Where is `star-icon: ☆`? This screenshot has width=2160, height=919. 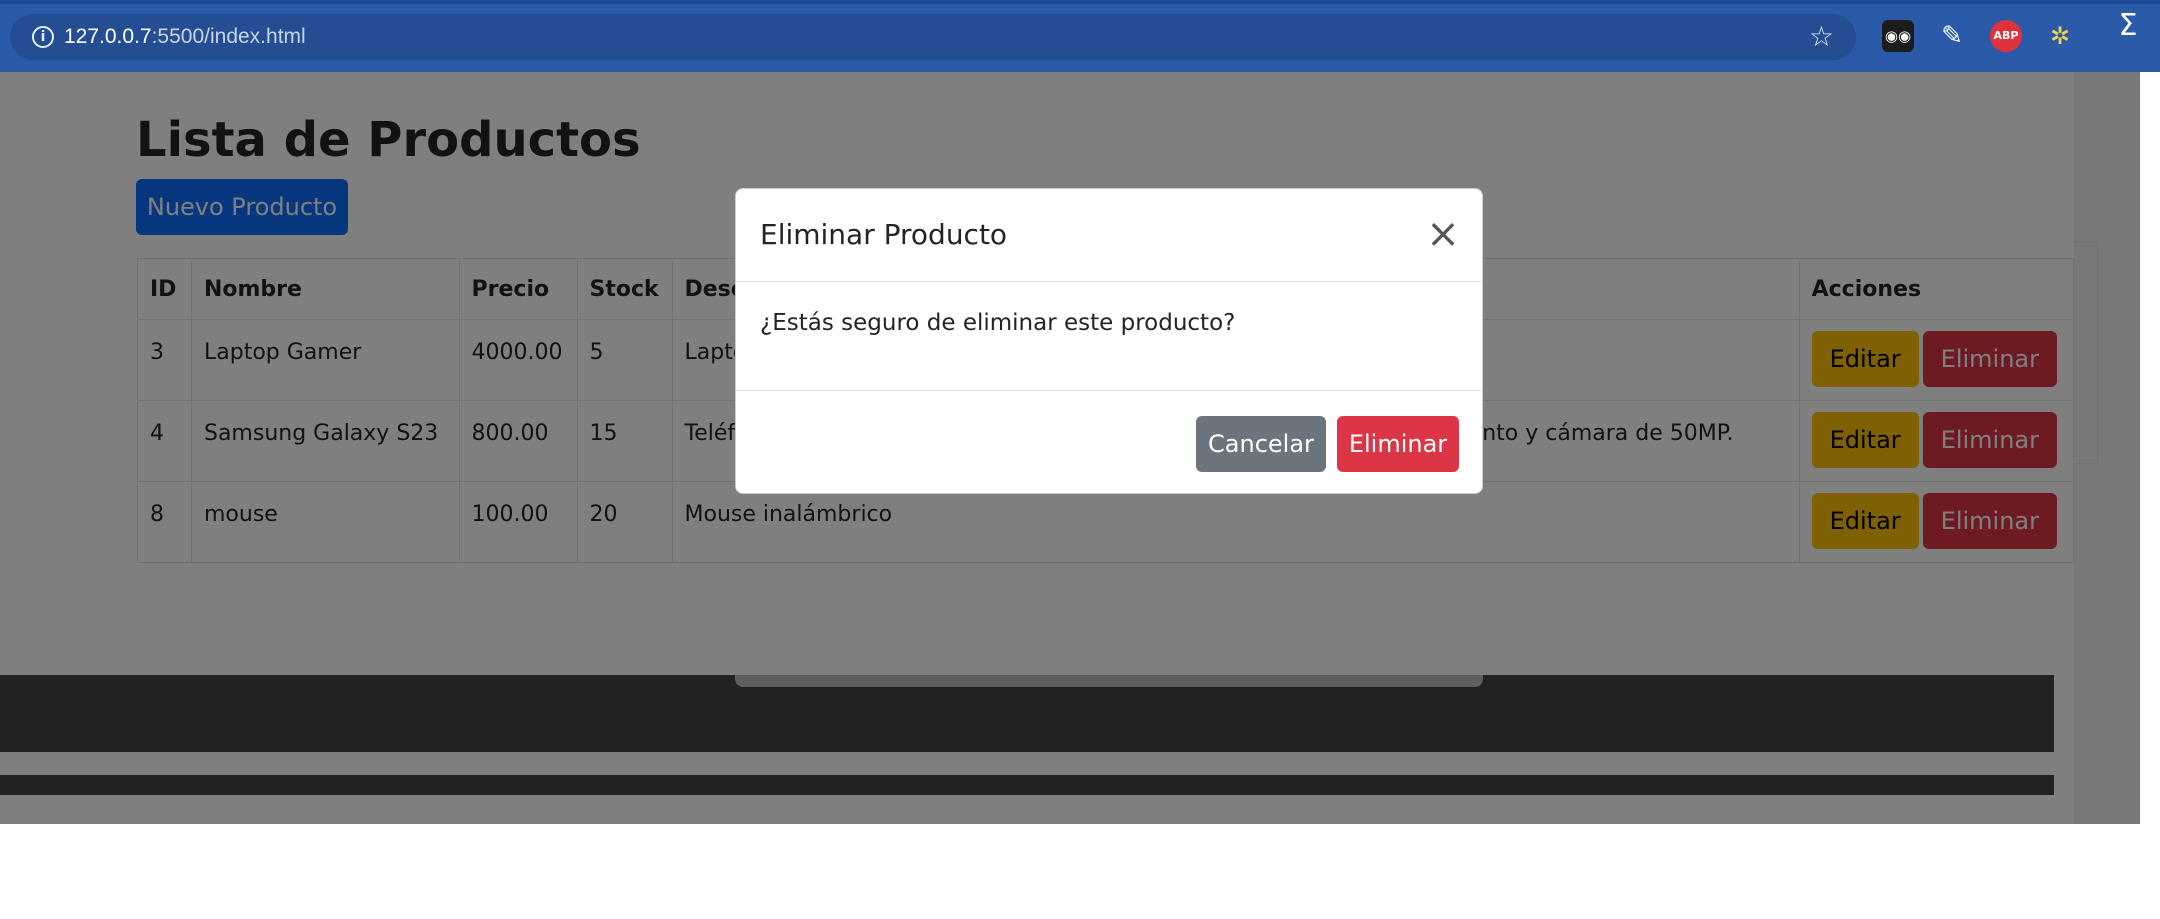
star-icon: ☆ is located at coordinates (1821, 36).